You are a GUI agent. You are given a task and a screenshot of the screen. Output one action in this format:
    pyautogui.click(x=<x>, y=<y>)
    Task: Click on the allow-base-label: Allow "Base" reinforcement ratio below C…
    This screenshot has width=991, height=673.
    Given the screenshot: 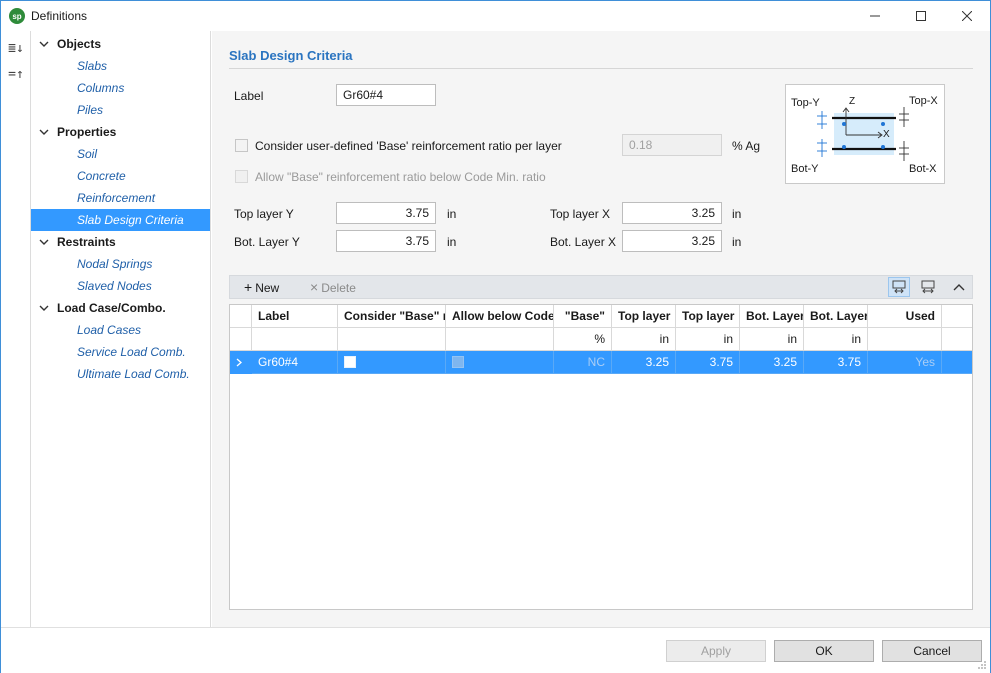 What is the action you would take?
    pyautogui.click(x=400, y=177)
    